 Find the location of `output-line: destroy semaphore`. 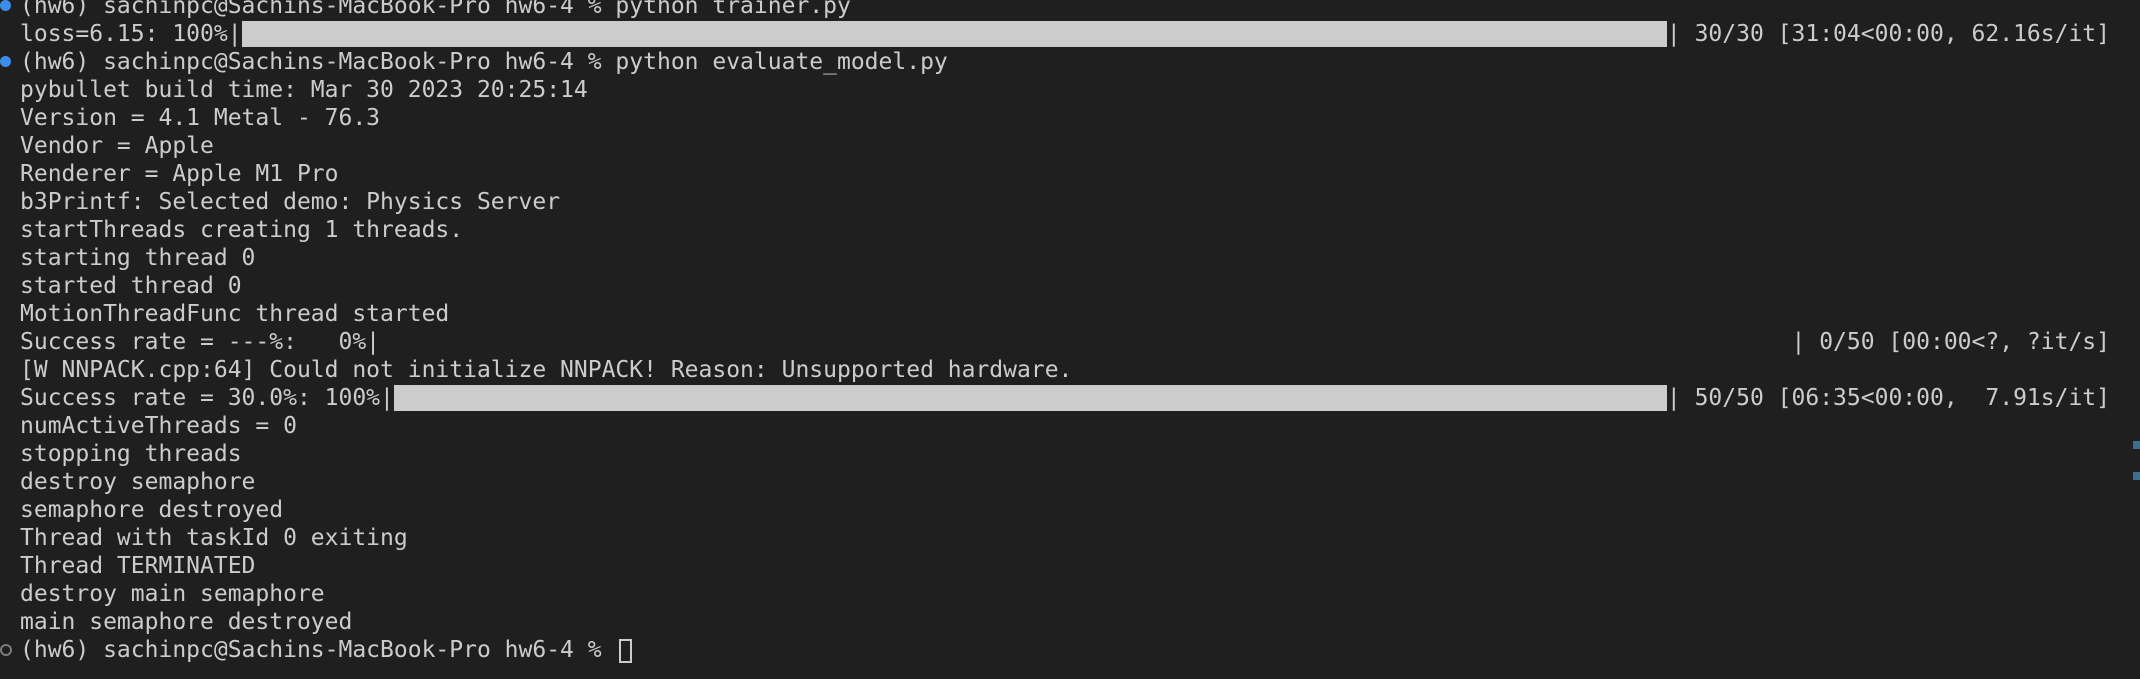

output-line: destroy semaphore is located at coordinates (138, 482).